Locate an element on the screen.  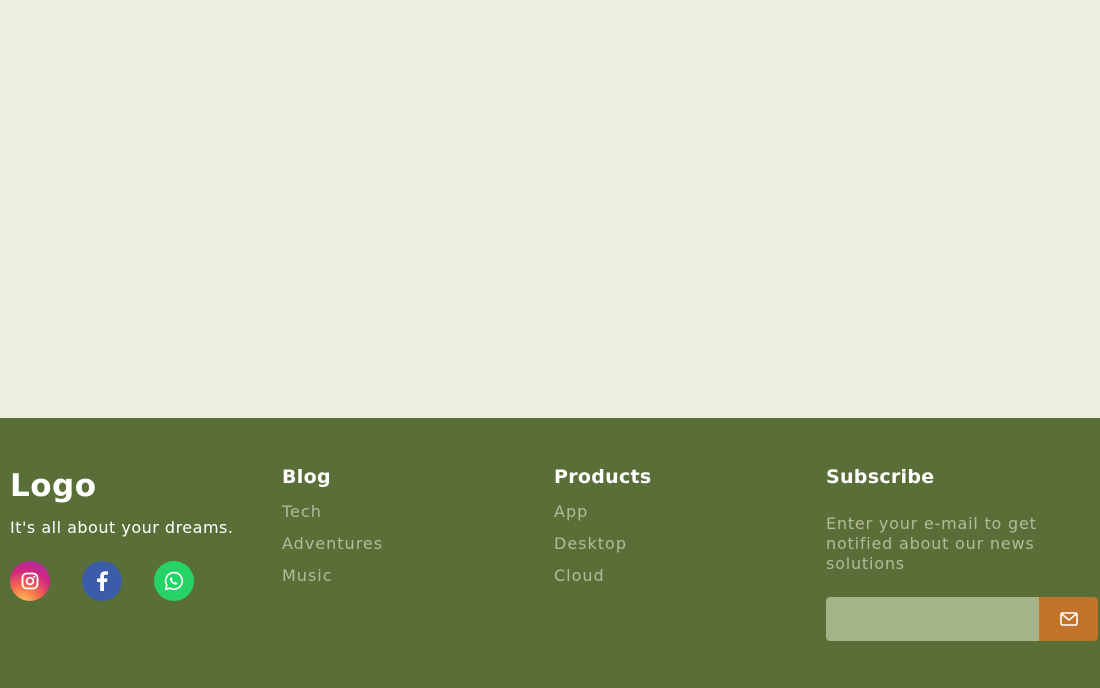
subscribe-button is located at coordinates (1068, 619).